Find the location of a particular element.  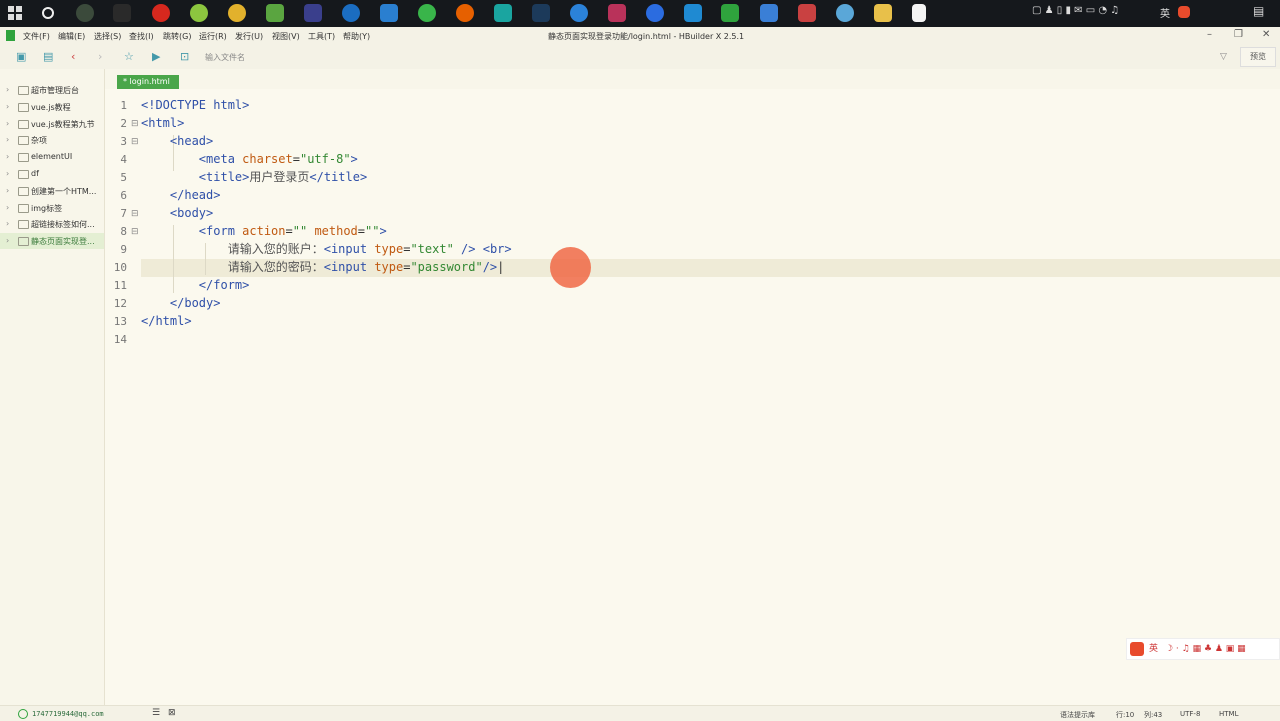

file-icon is located at coordinates (919, 13).